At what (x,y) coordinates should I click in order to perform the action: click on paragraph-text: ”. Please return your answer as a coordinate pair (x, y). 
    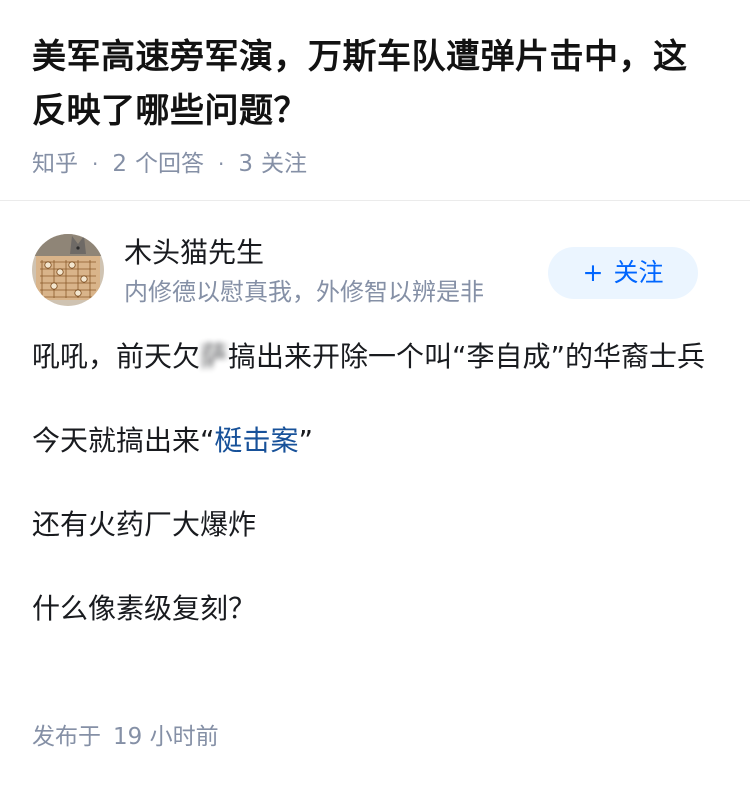
    Looking at the image, I should click on (306, 440).